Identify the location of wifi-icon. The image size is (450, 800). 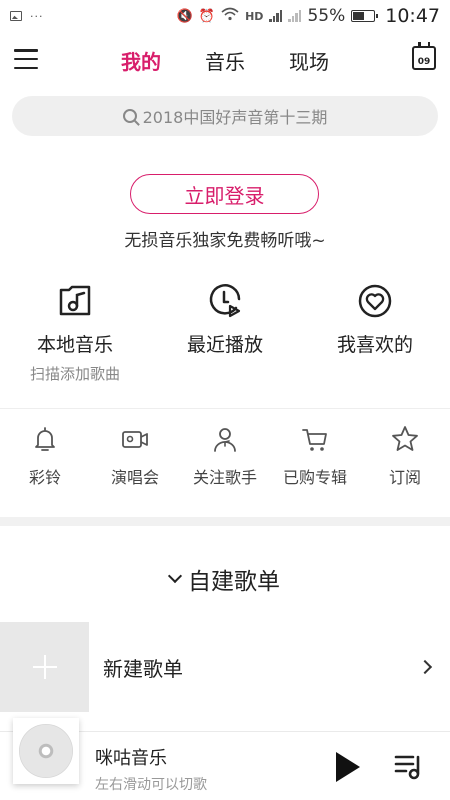
(230, 16).